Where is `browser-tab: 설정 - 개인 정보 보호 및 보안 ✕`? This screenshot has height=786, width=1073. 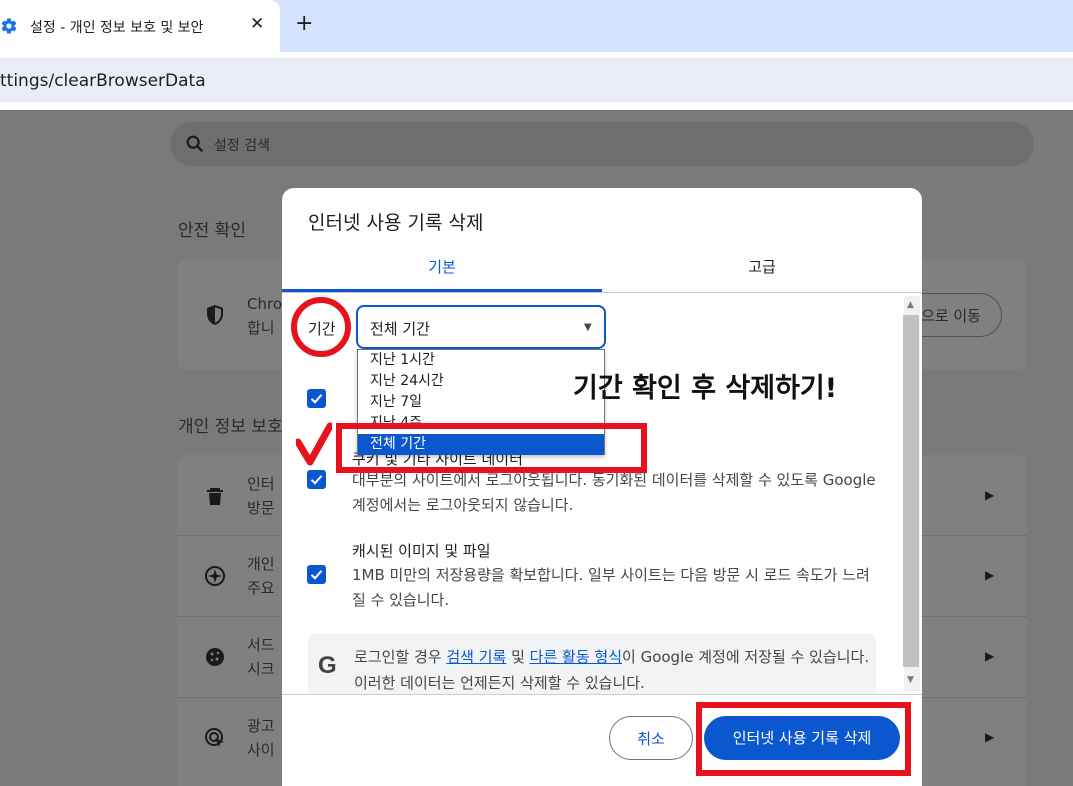 browser-tab: 설정 - 개인 정보 보호 및 보안 ✕ is located at coordinates (140, 26).